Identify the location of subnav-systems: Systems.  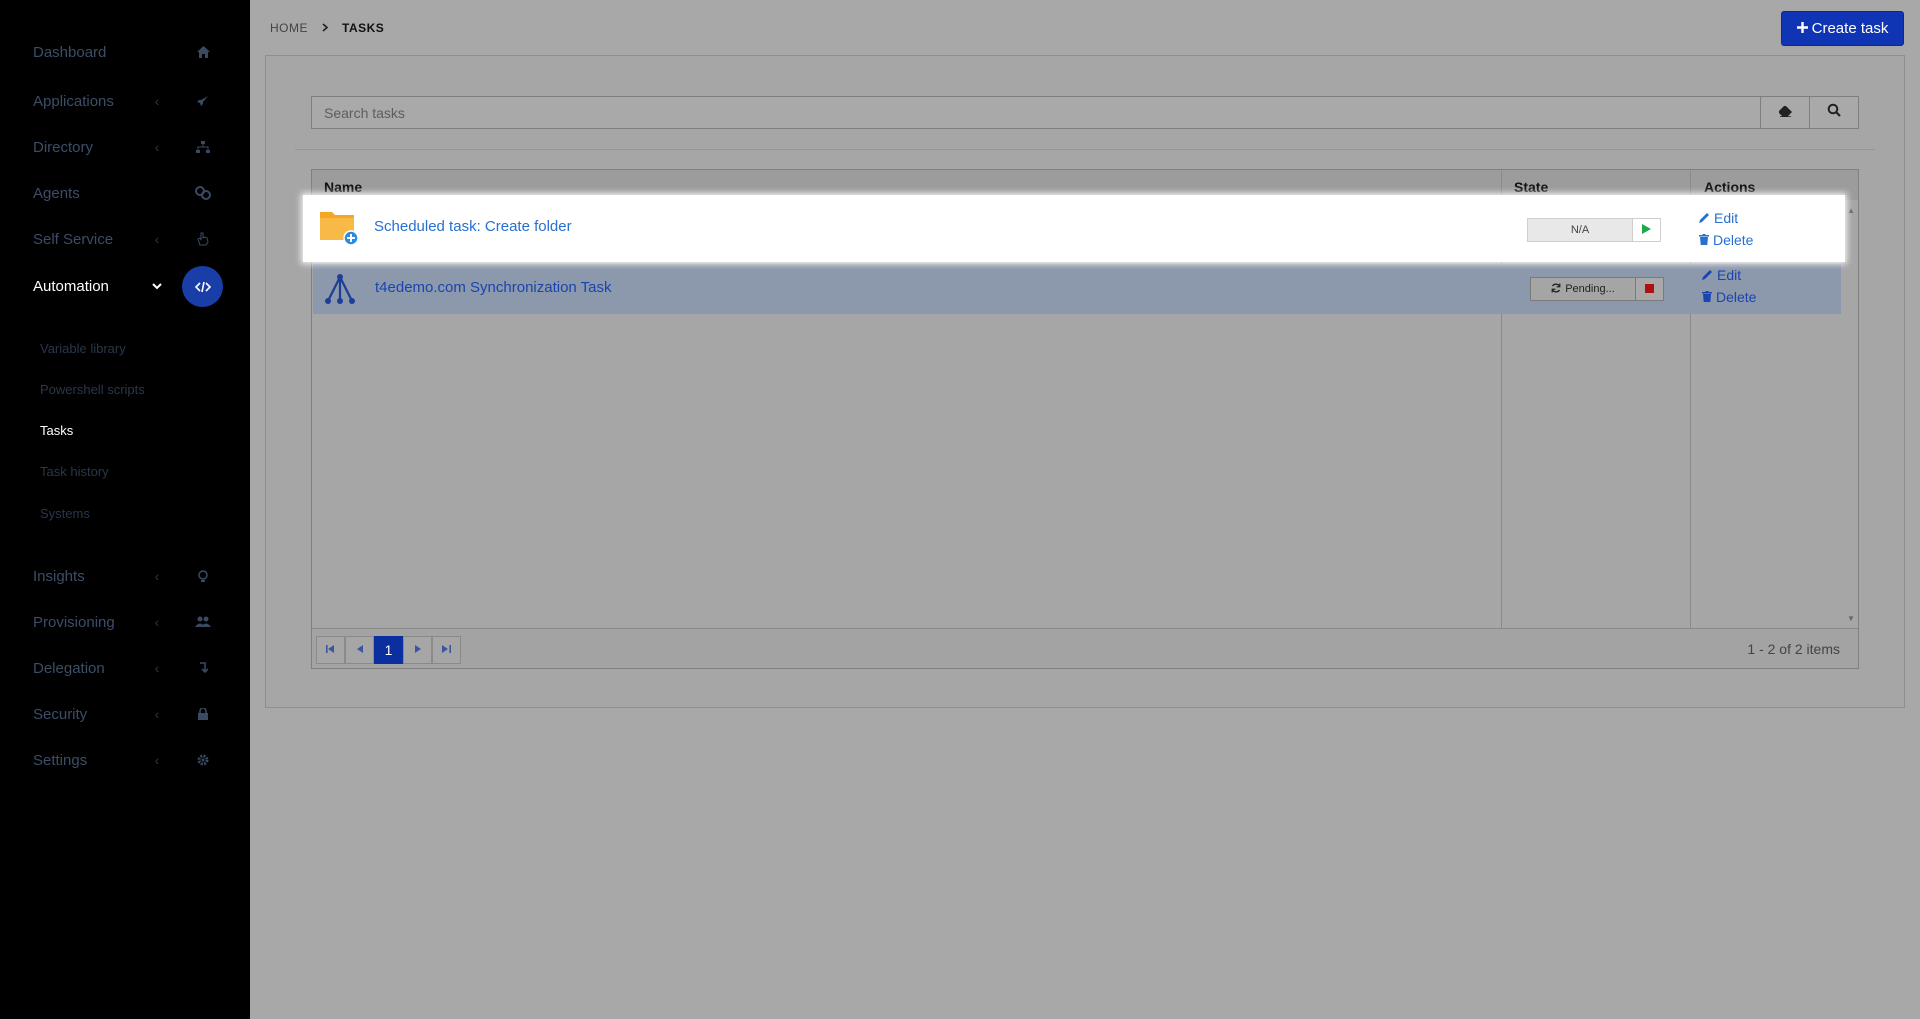
(65, 513).